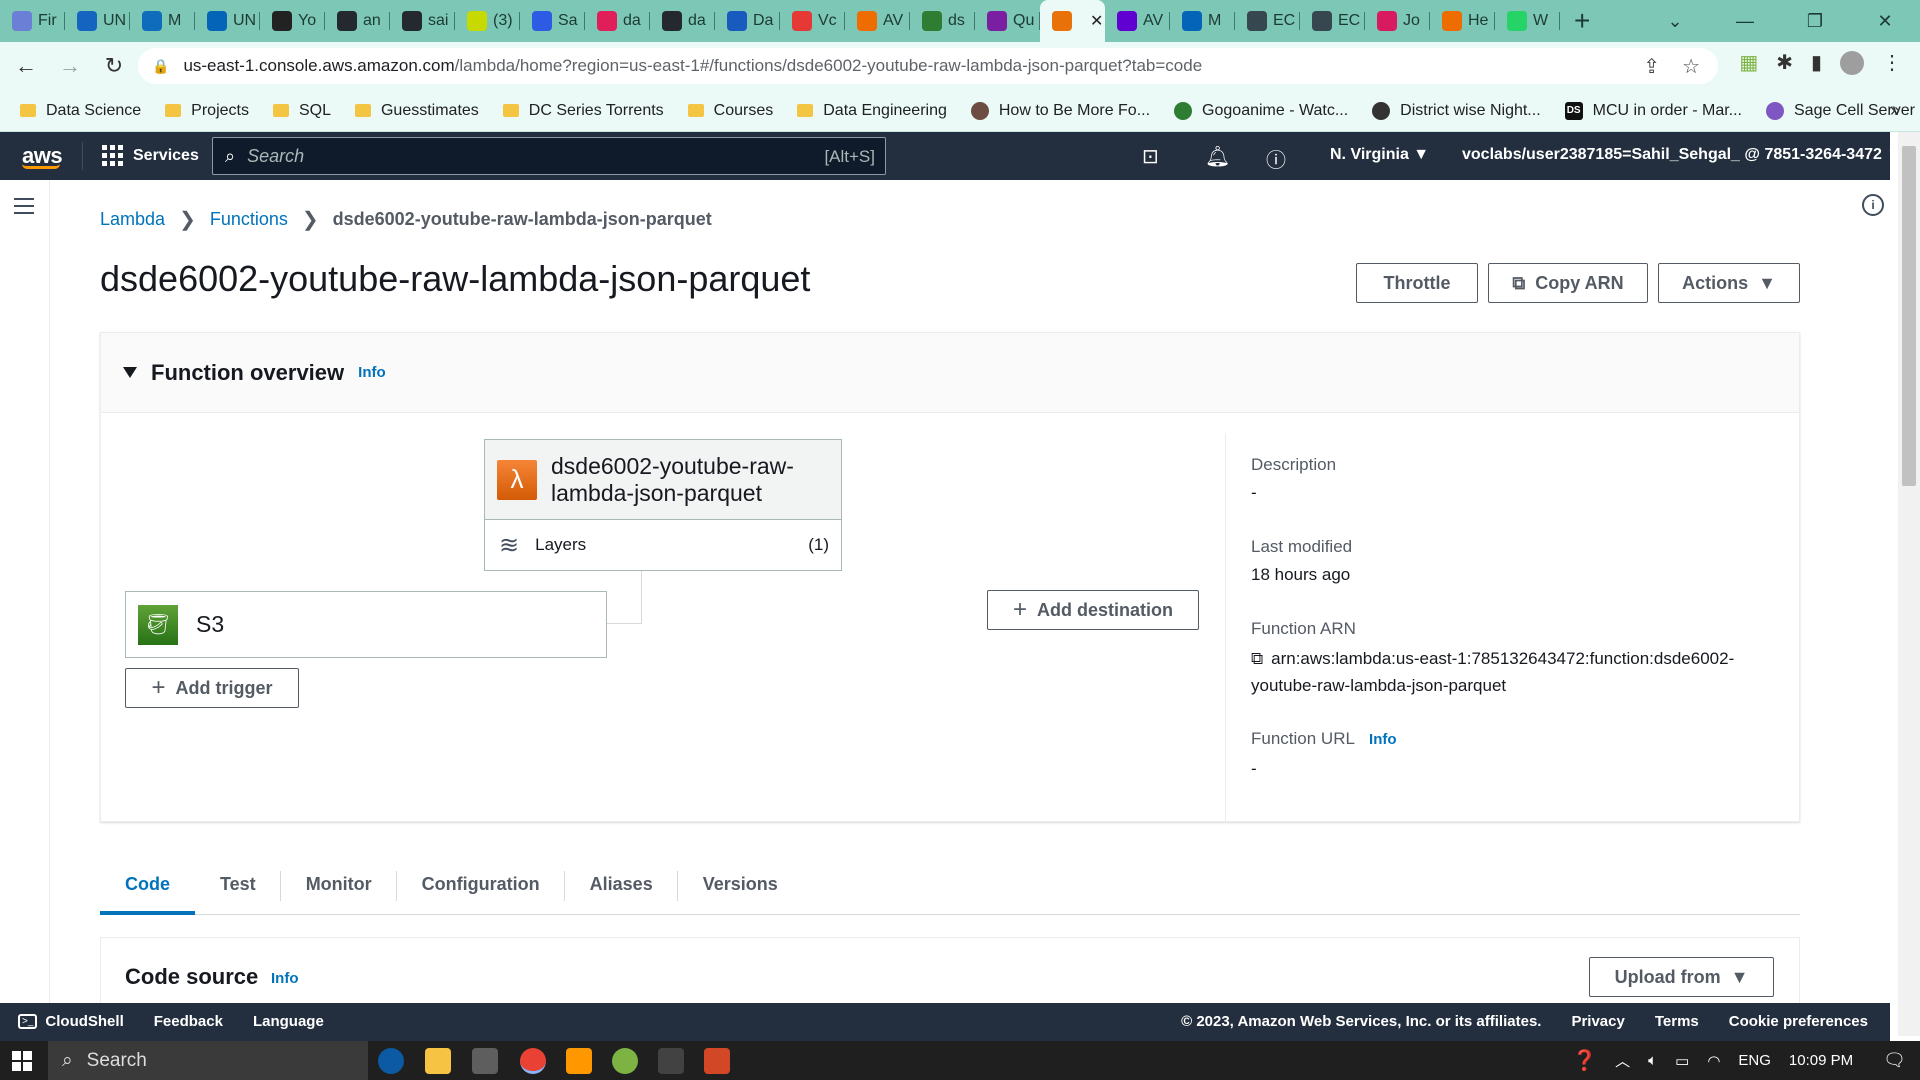 Image resolution: width=1920 pixels, height=1080 pixels. I want to click on battery-icon: ▭, so click(1682, 1061).